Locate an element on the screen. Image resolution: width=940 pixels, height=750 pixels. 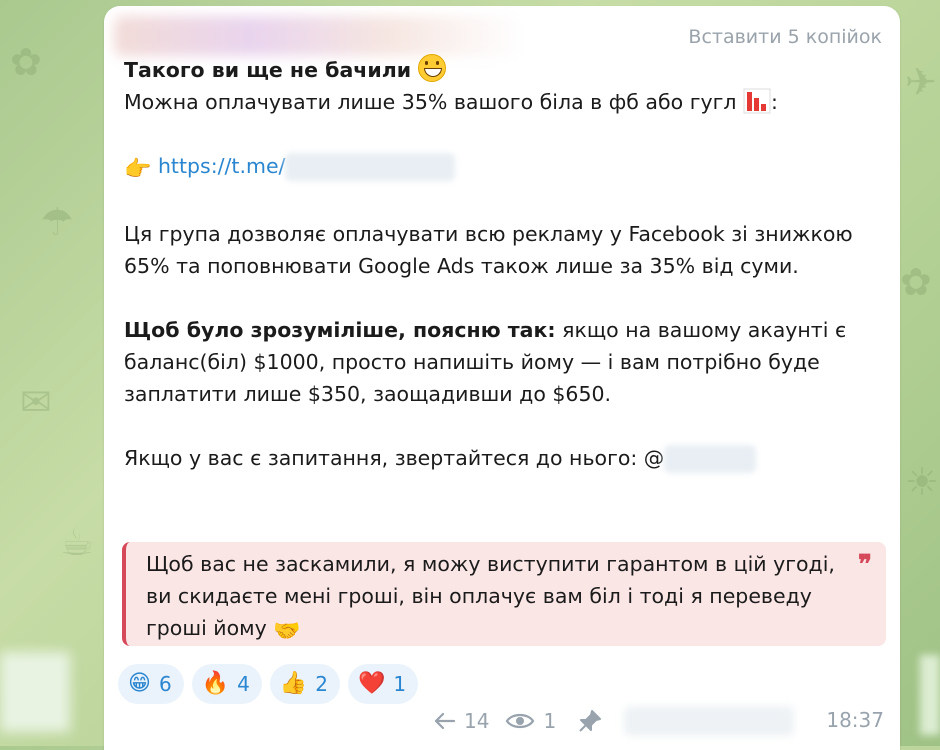
view-count: 1 is located at coordinates (550, 721).